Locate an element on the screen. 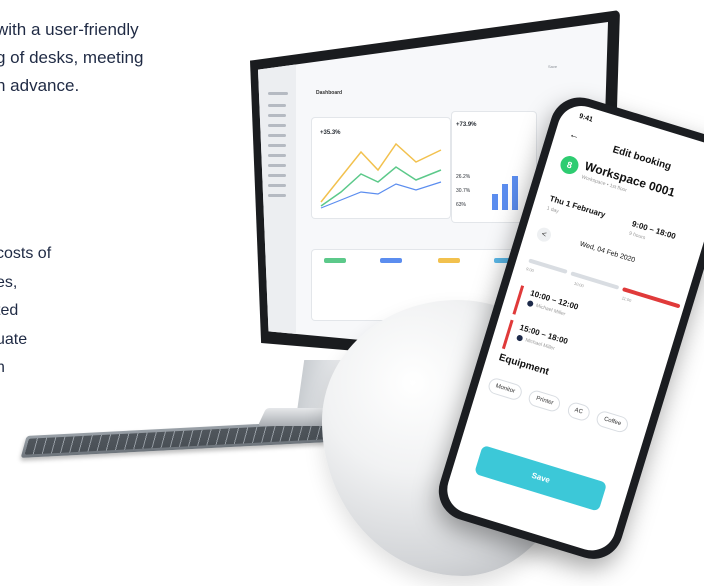 Image resolution: width=704 pixels, height=586 pixels. equipment-chip-printer: Printer is located at coordinates (545, 401).